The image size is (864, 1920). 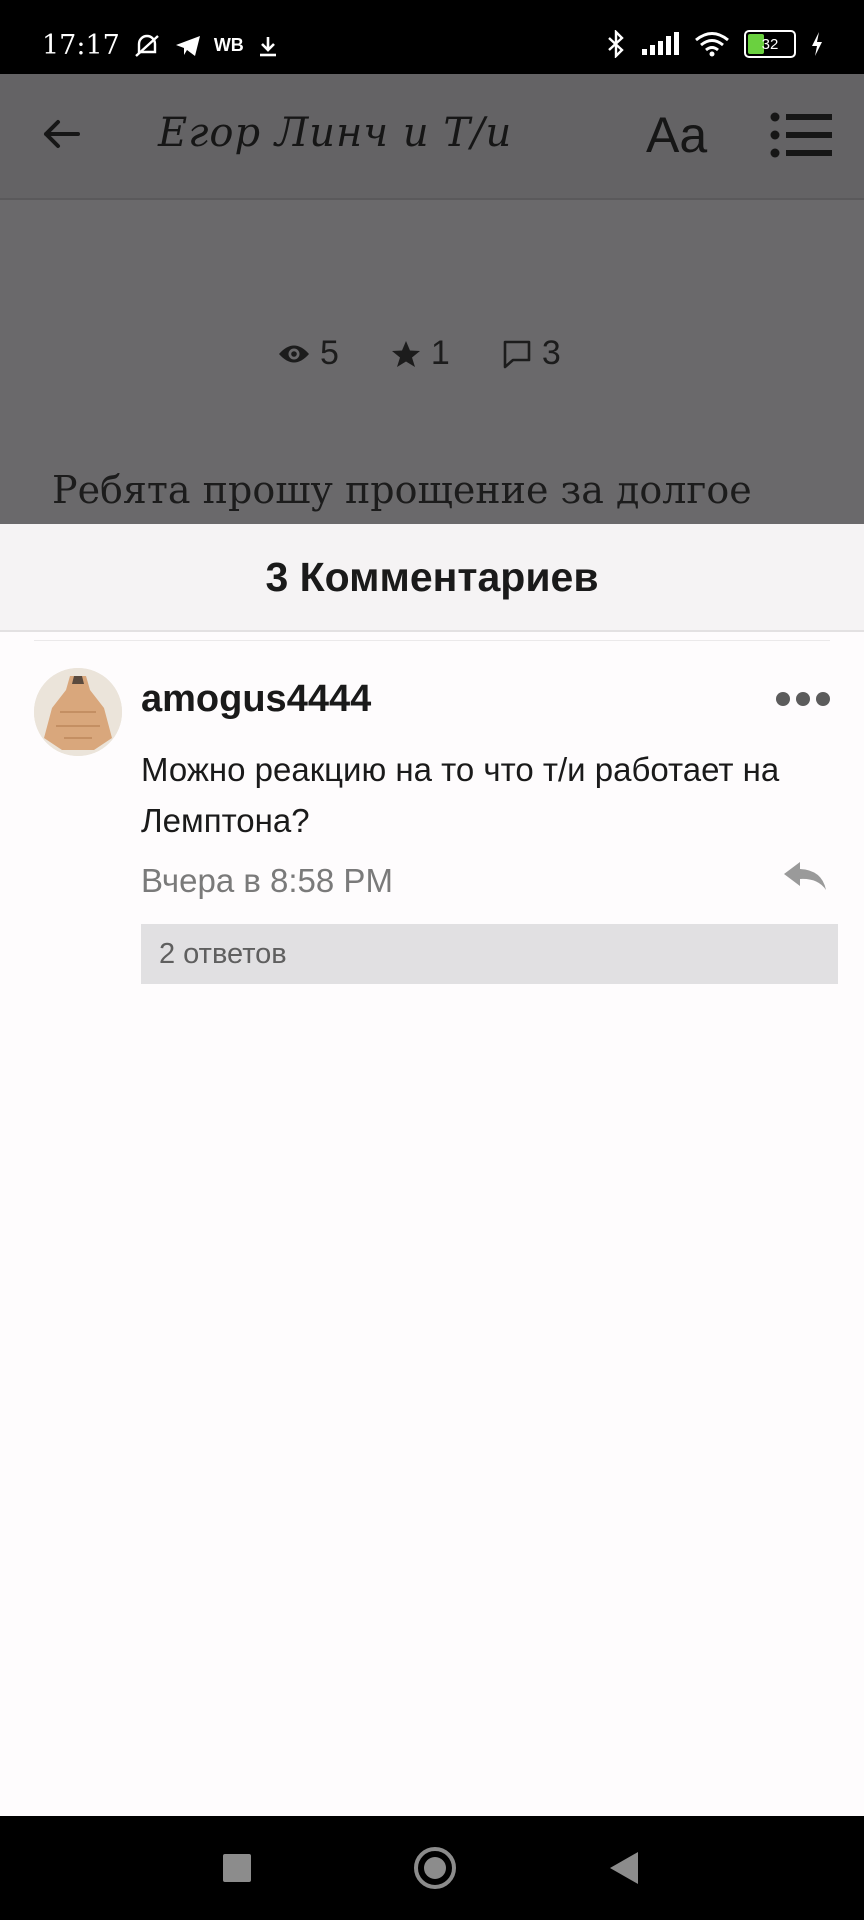 What do you see at coordinates (267, 46) in the screenshot?
I see `download-icon` at bounding box center [267, 46].